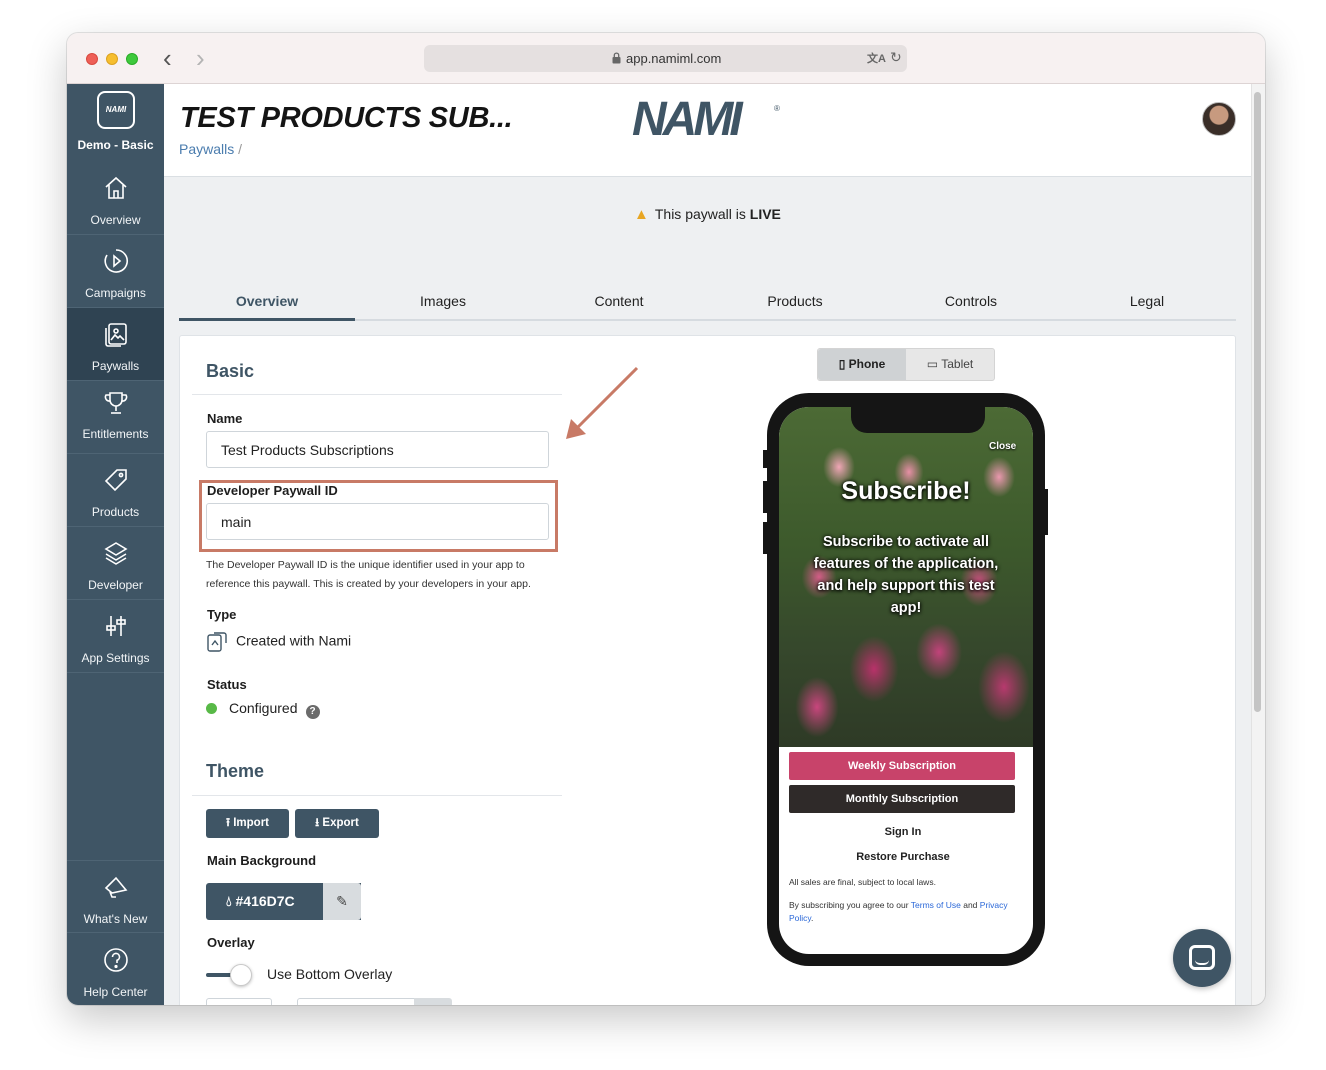 This screenshot has width=1326, height=1070. What do you see at coordinates (936, 905) in the screenshot?
I see `preview-terms-link: Terms of Use` at bounding box center [936, 905].